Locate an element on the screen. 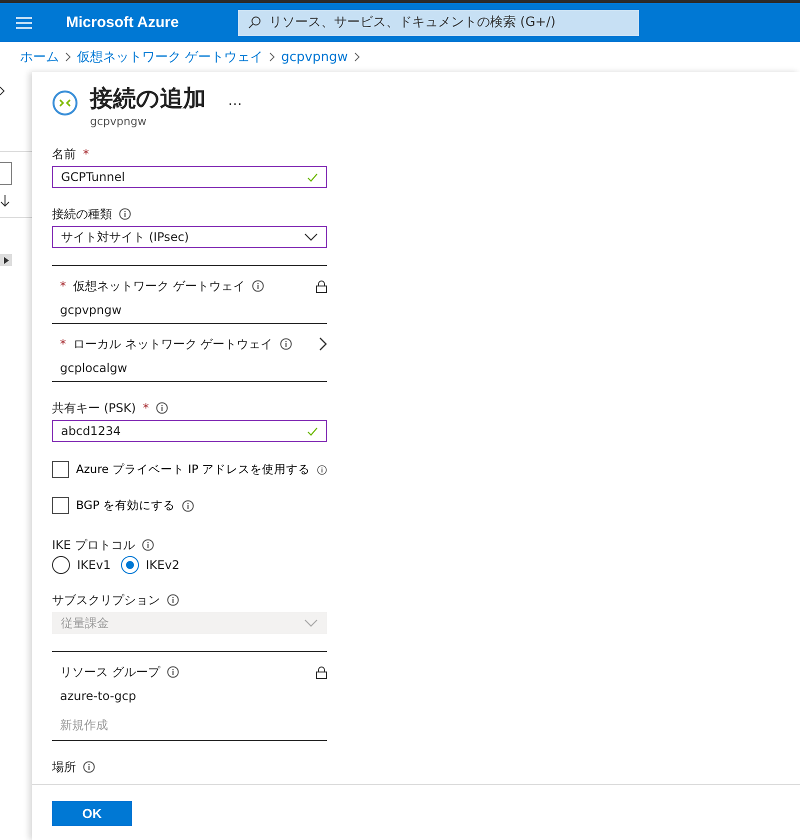  field-label: ローカル ネットワーク ゲートウェイ is located at coordinates (173, 344).